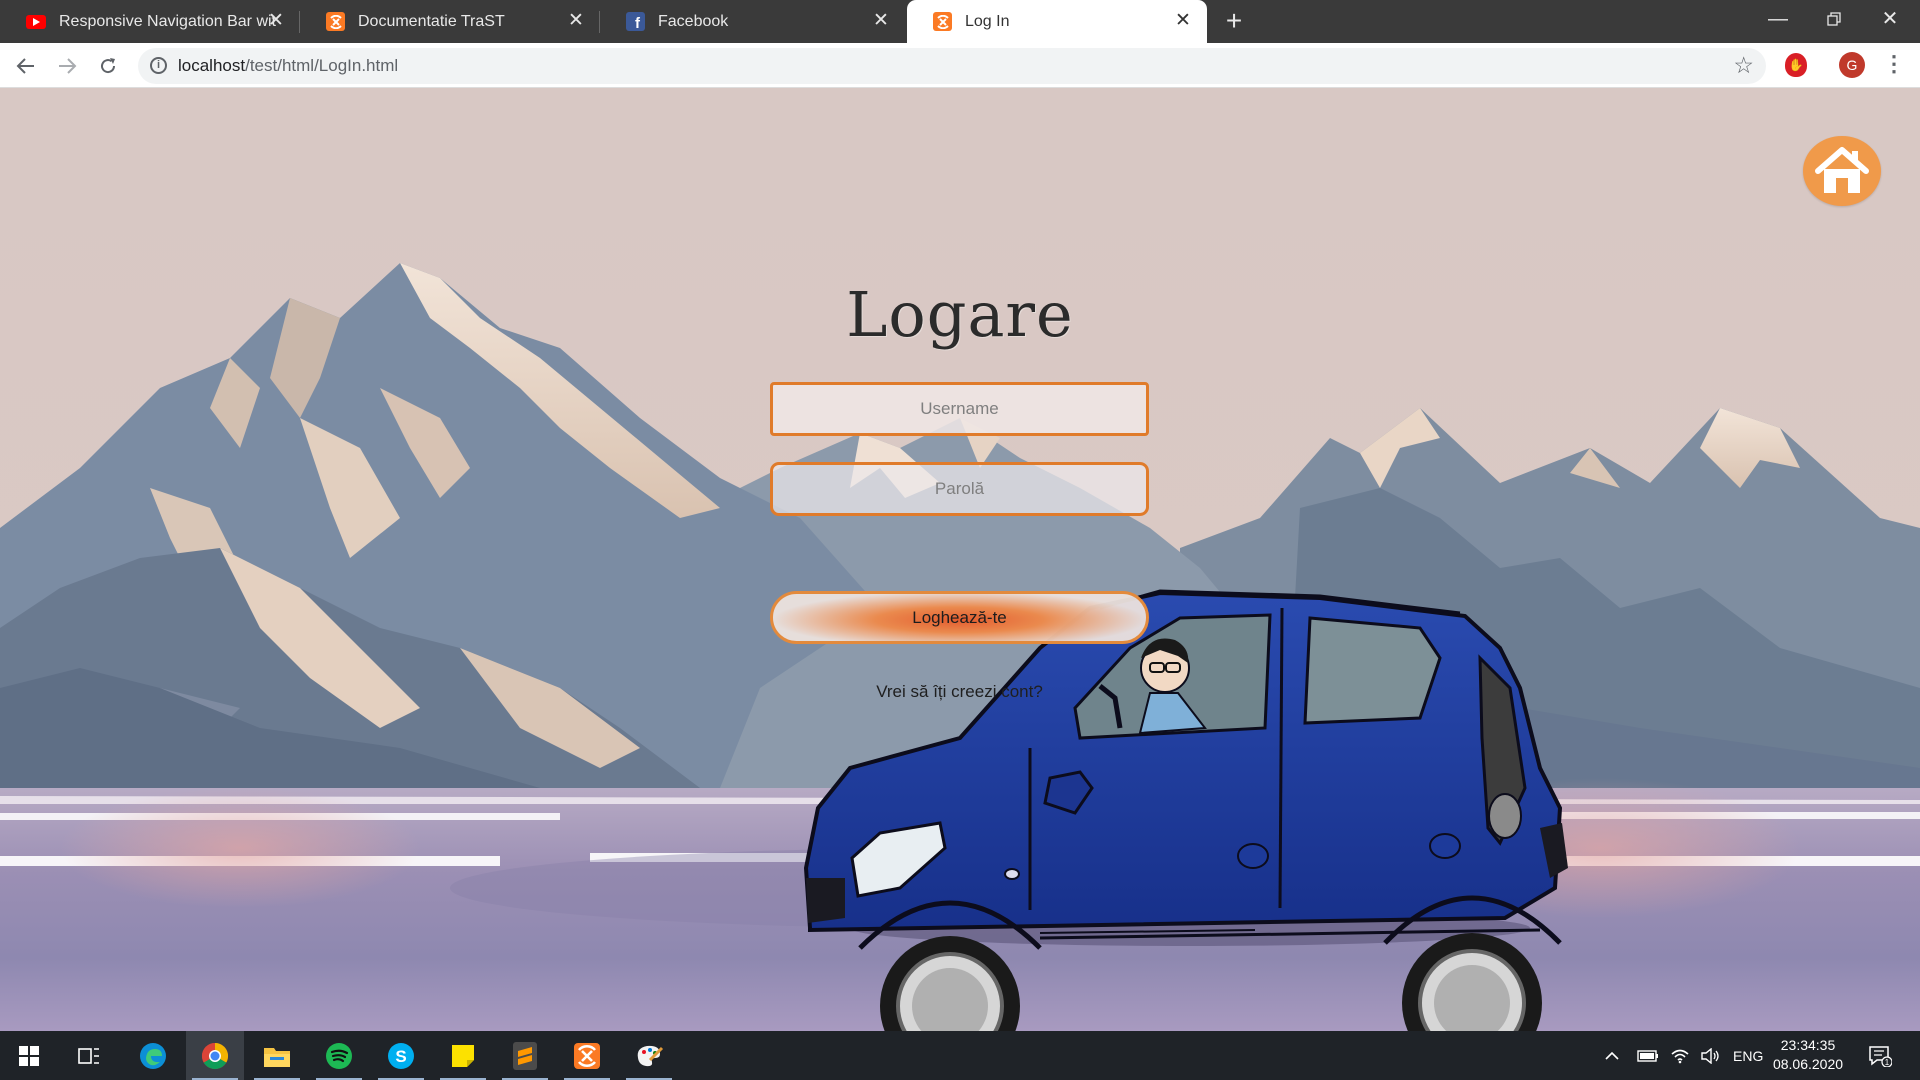 The image size is (1920, 1080). Describe the element at coordinates (952, 66) in the screenshot. I see `address-bar: i localhost/test/html/LogIn.html ☆` at that location.